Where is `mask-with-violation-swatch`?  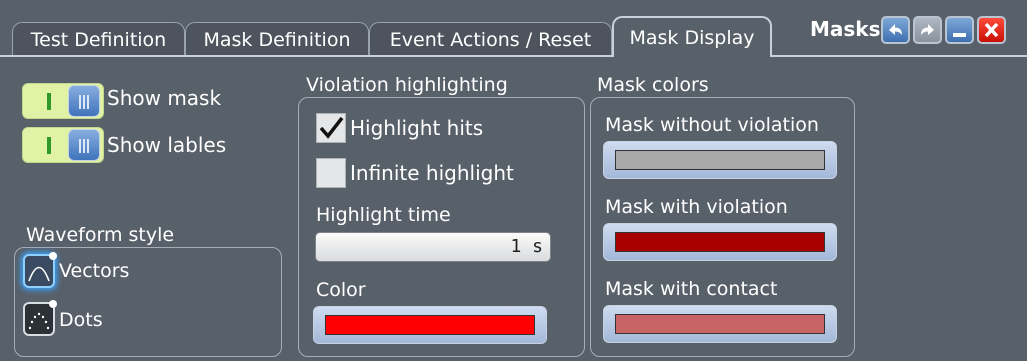
mask-with-violation-swatch is located at coordinates (720, 242).